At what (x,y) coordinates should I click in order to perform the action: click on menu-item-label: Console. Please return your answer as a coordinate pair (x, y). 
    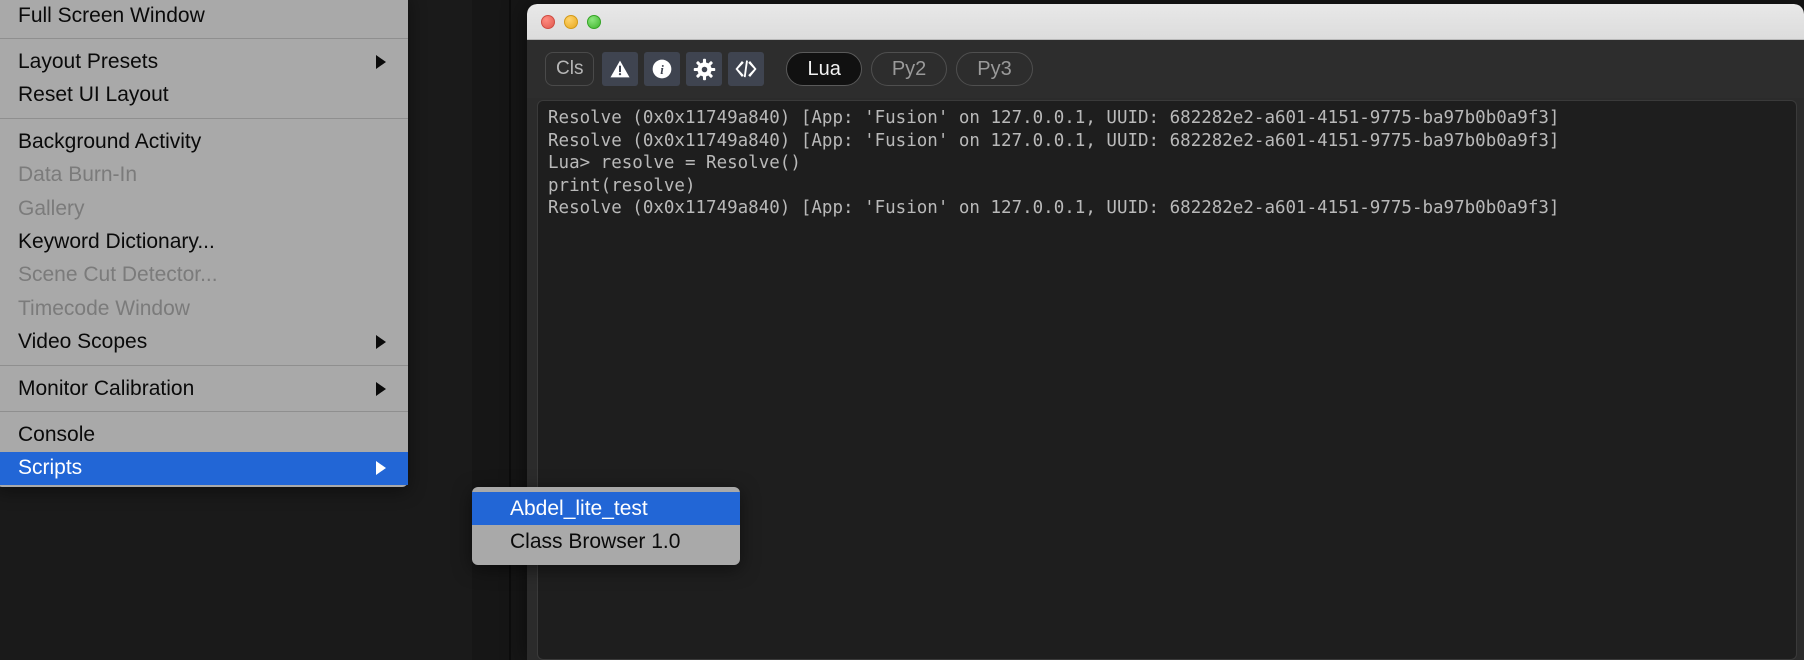
    Looking at the image, I should click on (57, 434).